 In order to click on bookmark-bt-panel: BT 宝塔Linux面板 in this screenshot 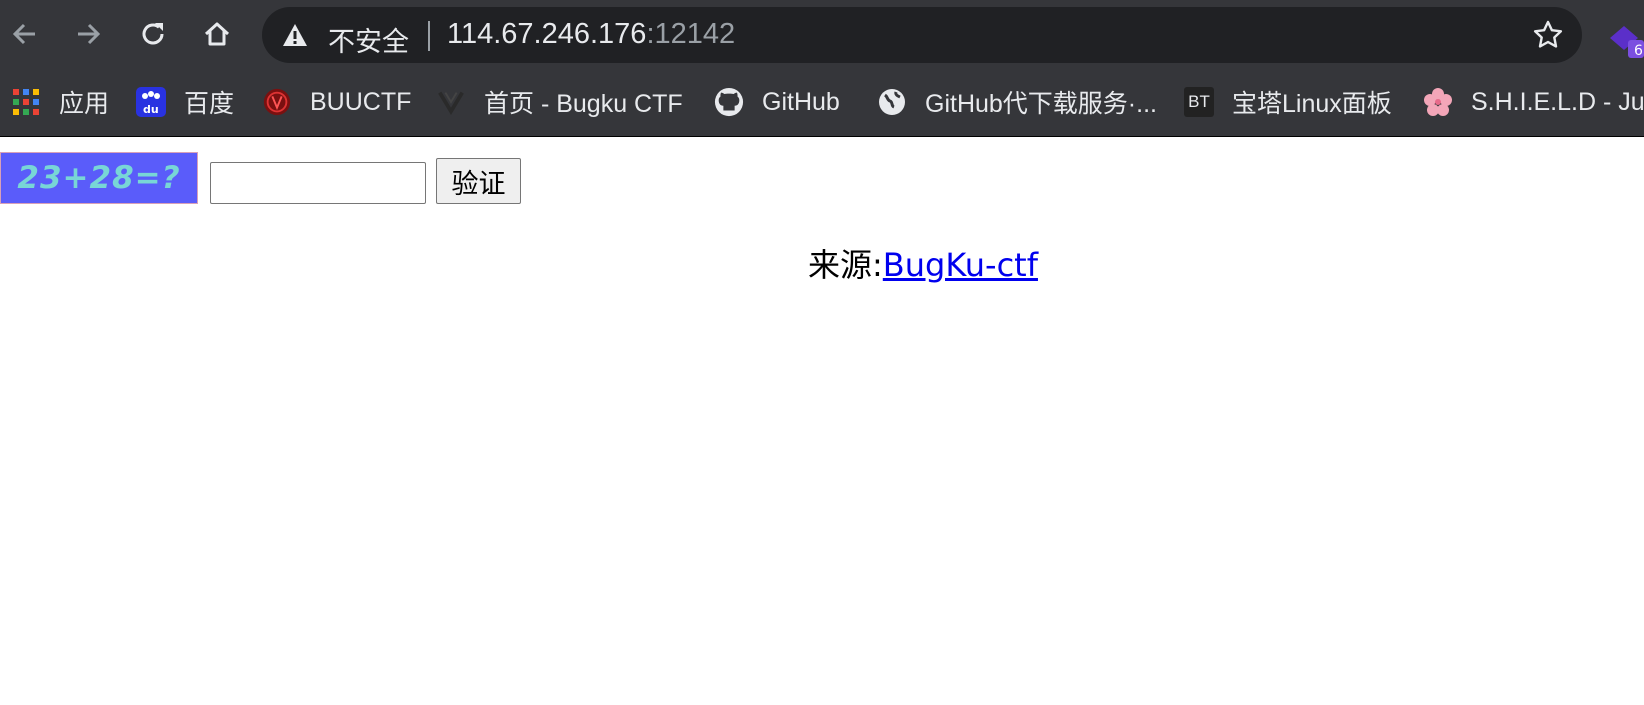, I will do `click(1288, 102)`.